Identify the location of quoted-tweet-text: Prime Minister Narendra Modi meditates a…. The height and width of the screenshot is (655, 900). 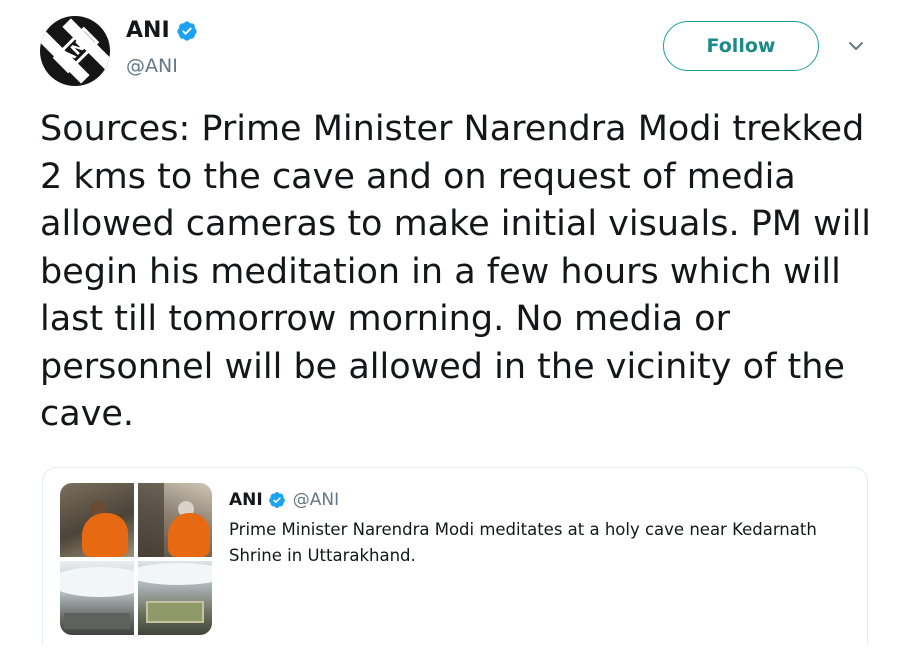
(523, 542).